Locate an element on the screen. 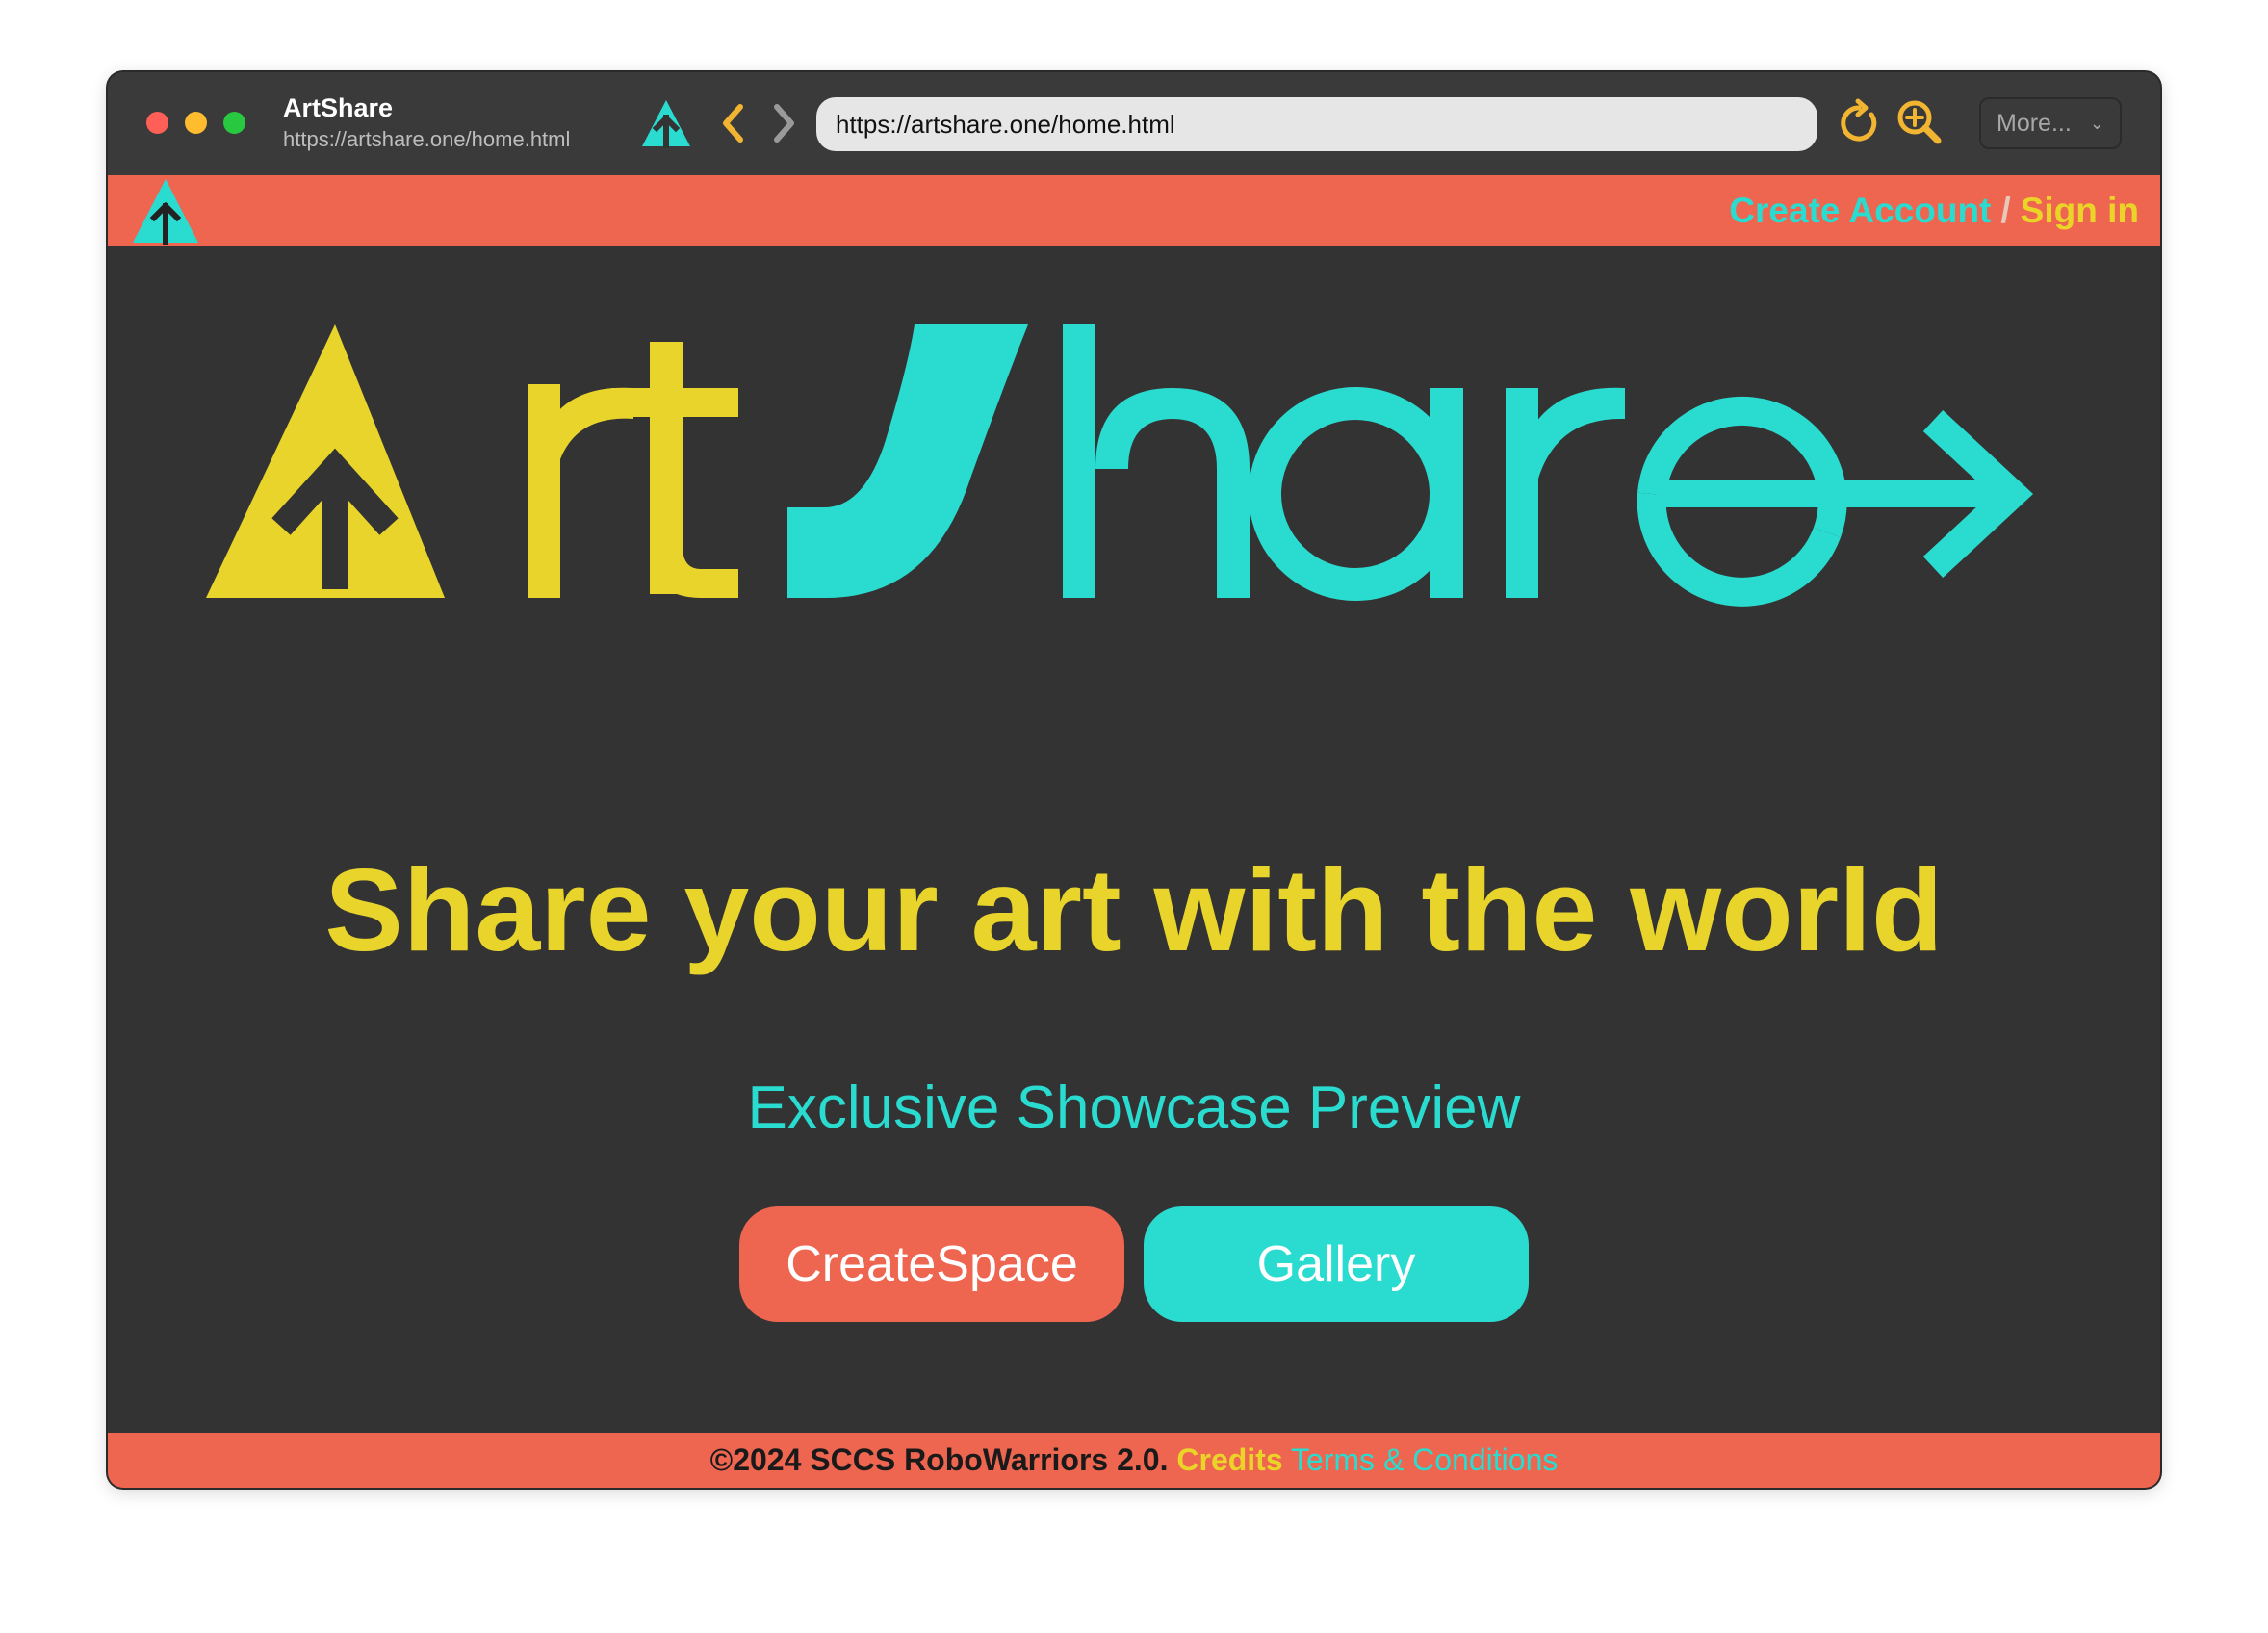 The image size is (2268, 1633). hero-tagline: Share your art with the world is located at coordinates (1134, 910).